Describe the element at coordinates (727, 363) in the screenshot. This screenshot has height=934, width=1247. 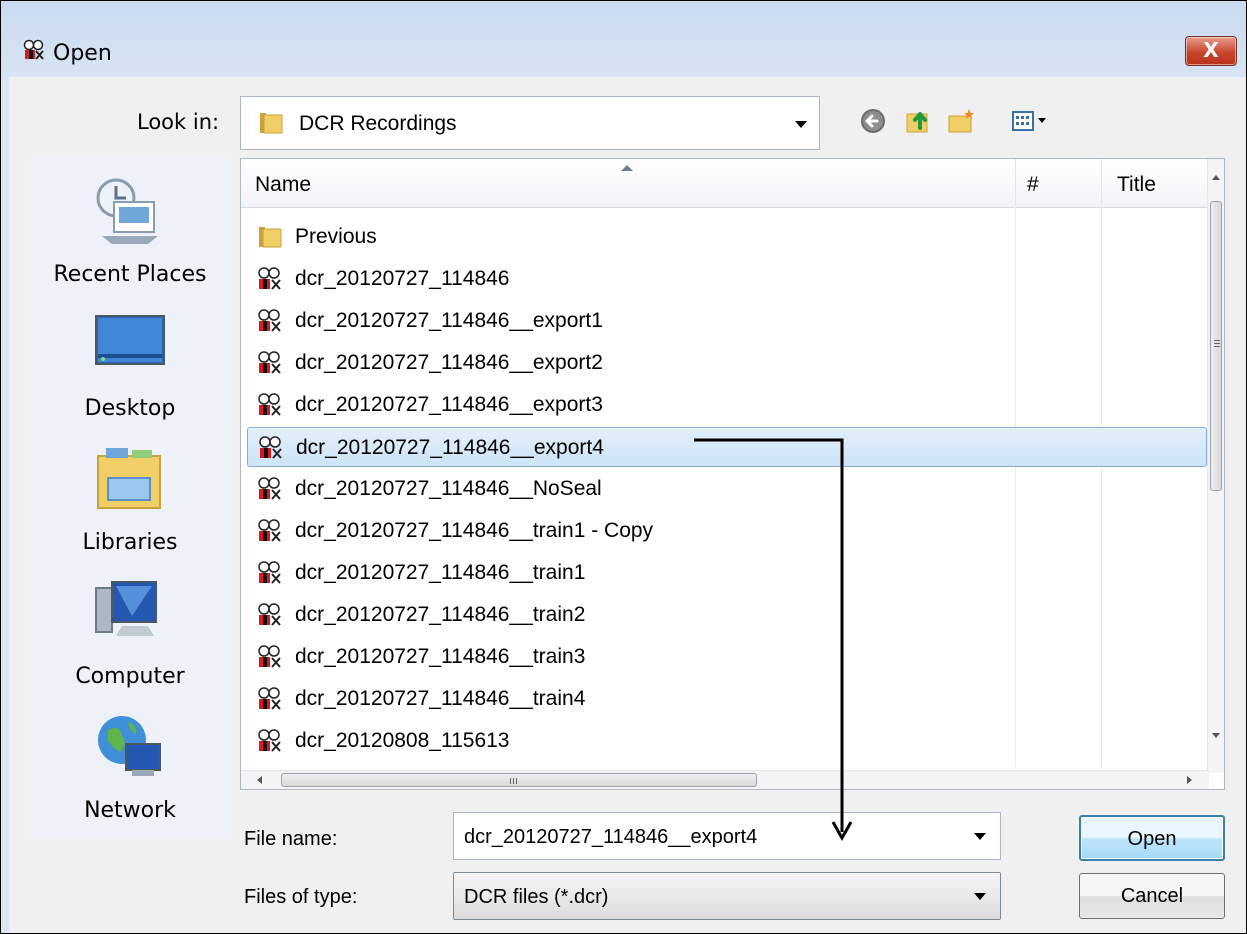
I see `file-row: dcr_20120727_114846__export2` at that location.